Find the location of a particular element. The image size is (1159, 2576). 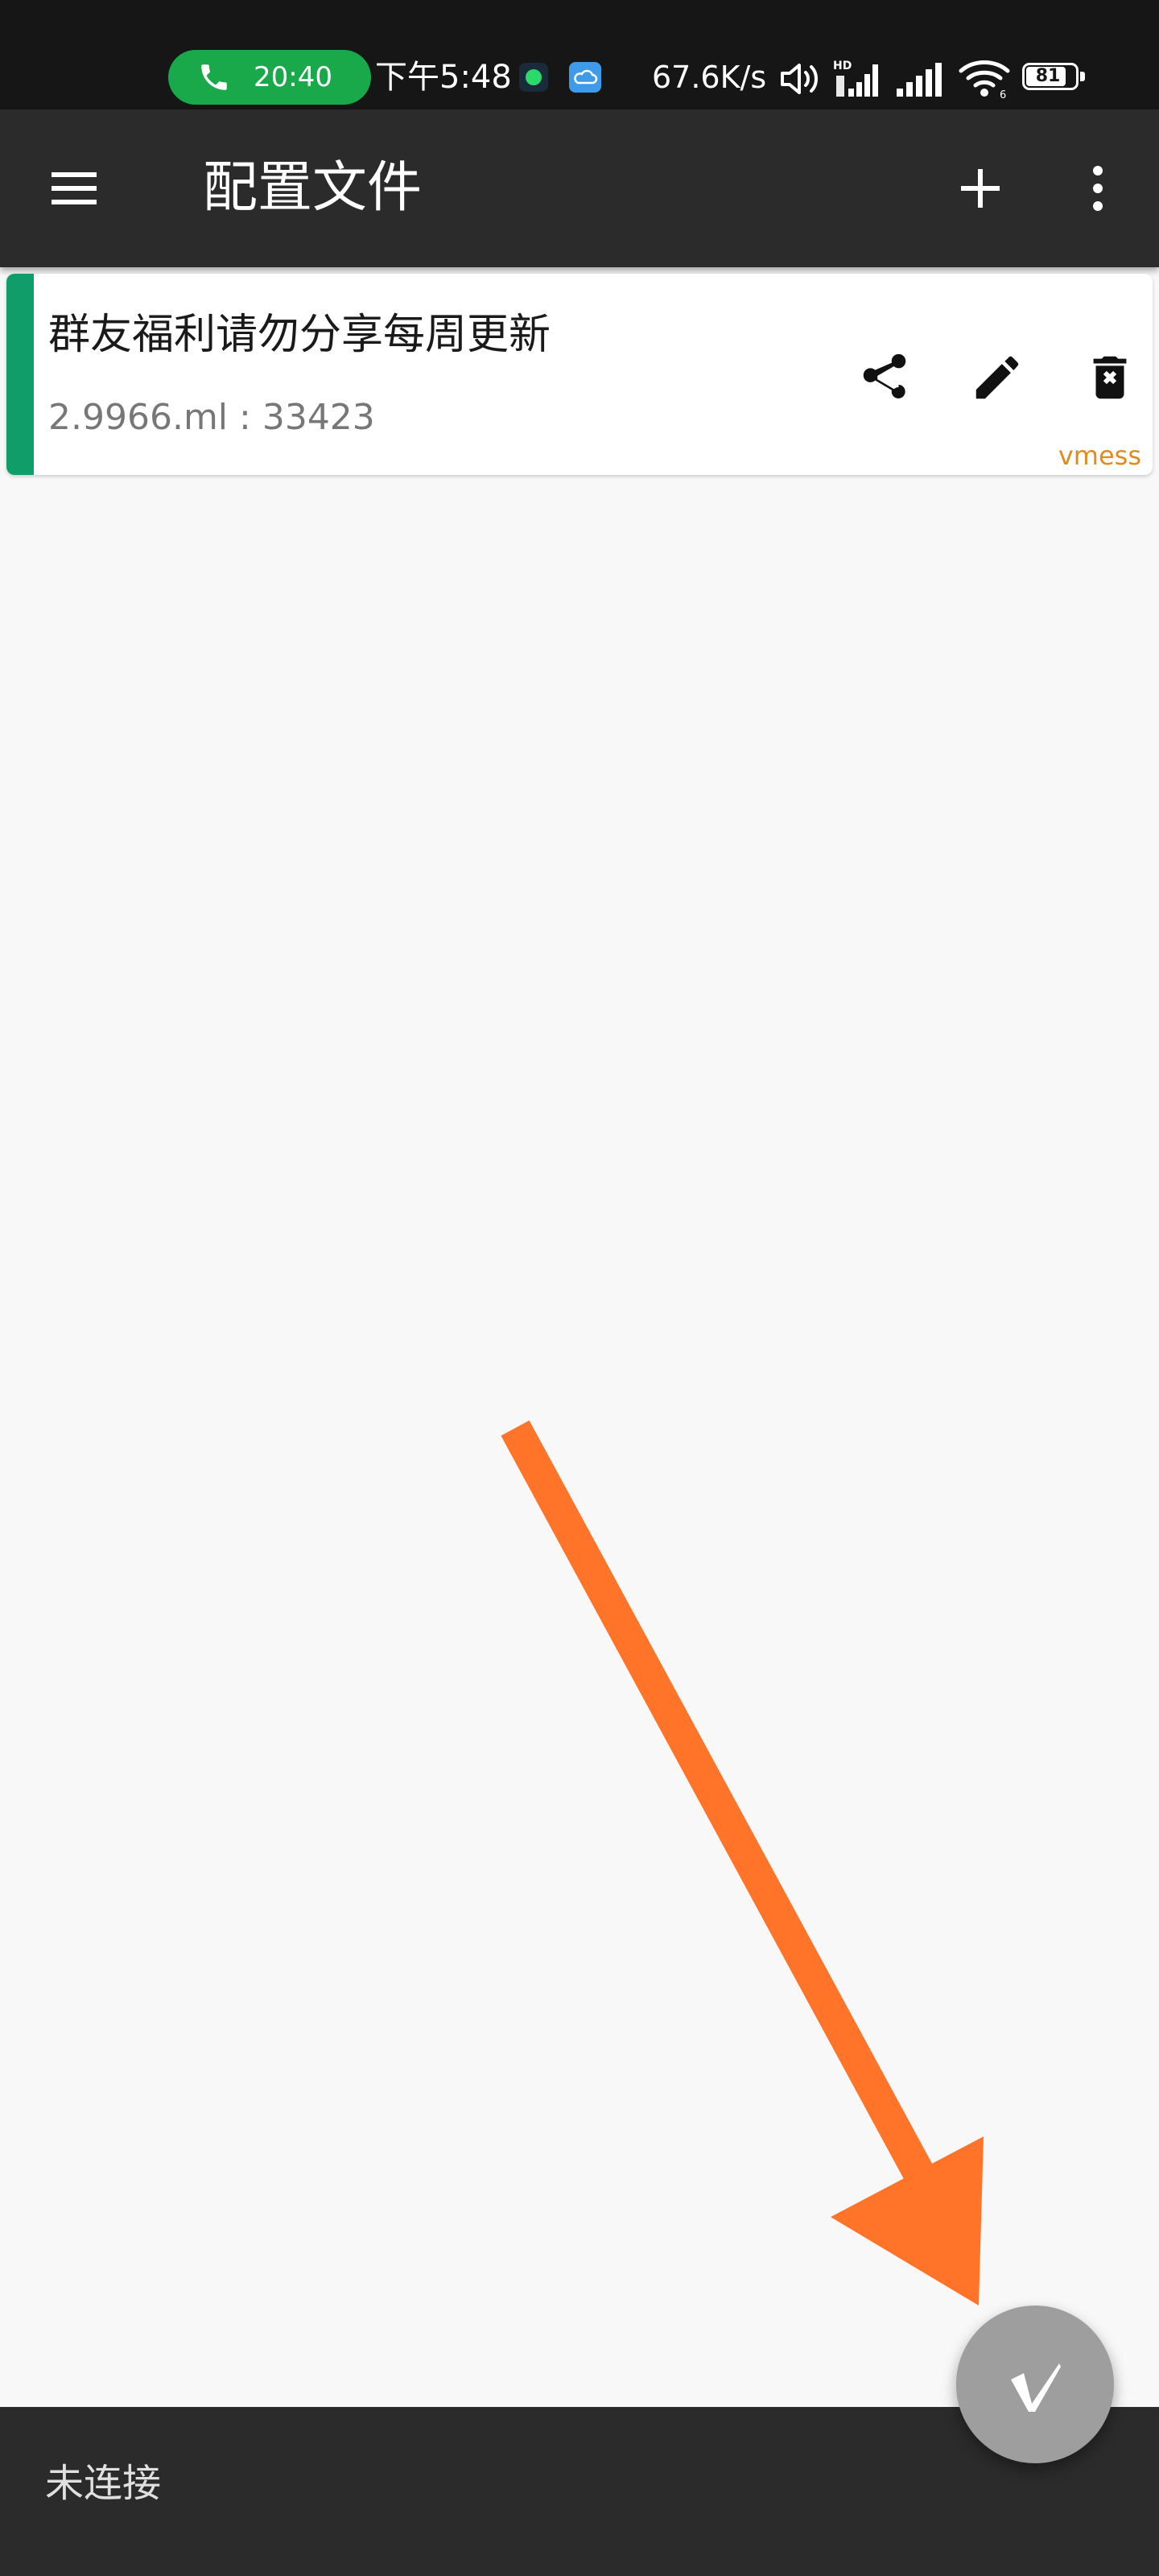

server-name: 群友福利请勿分享每周更新 is located at coordinates (299, 335).